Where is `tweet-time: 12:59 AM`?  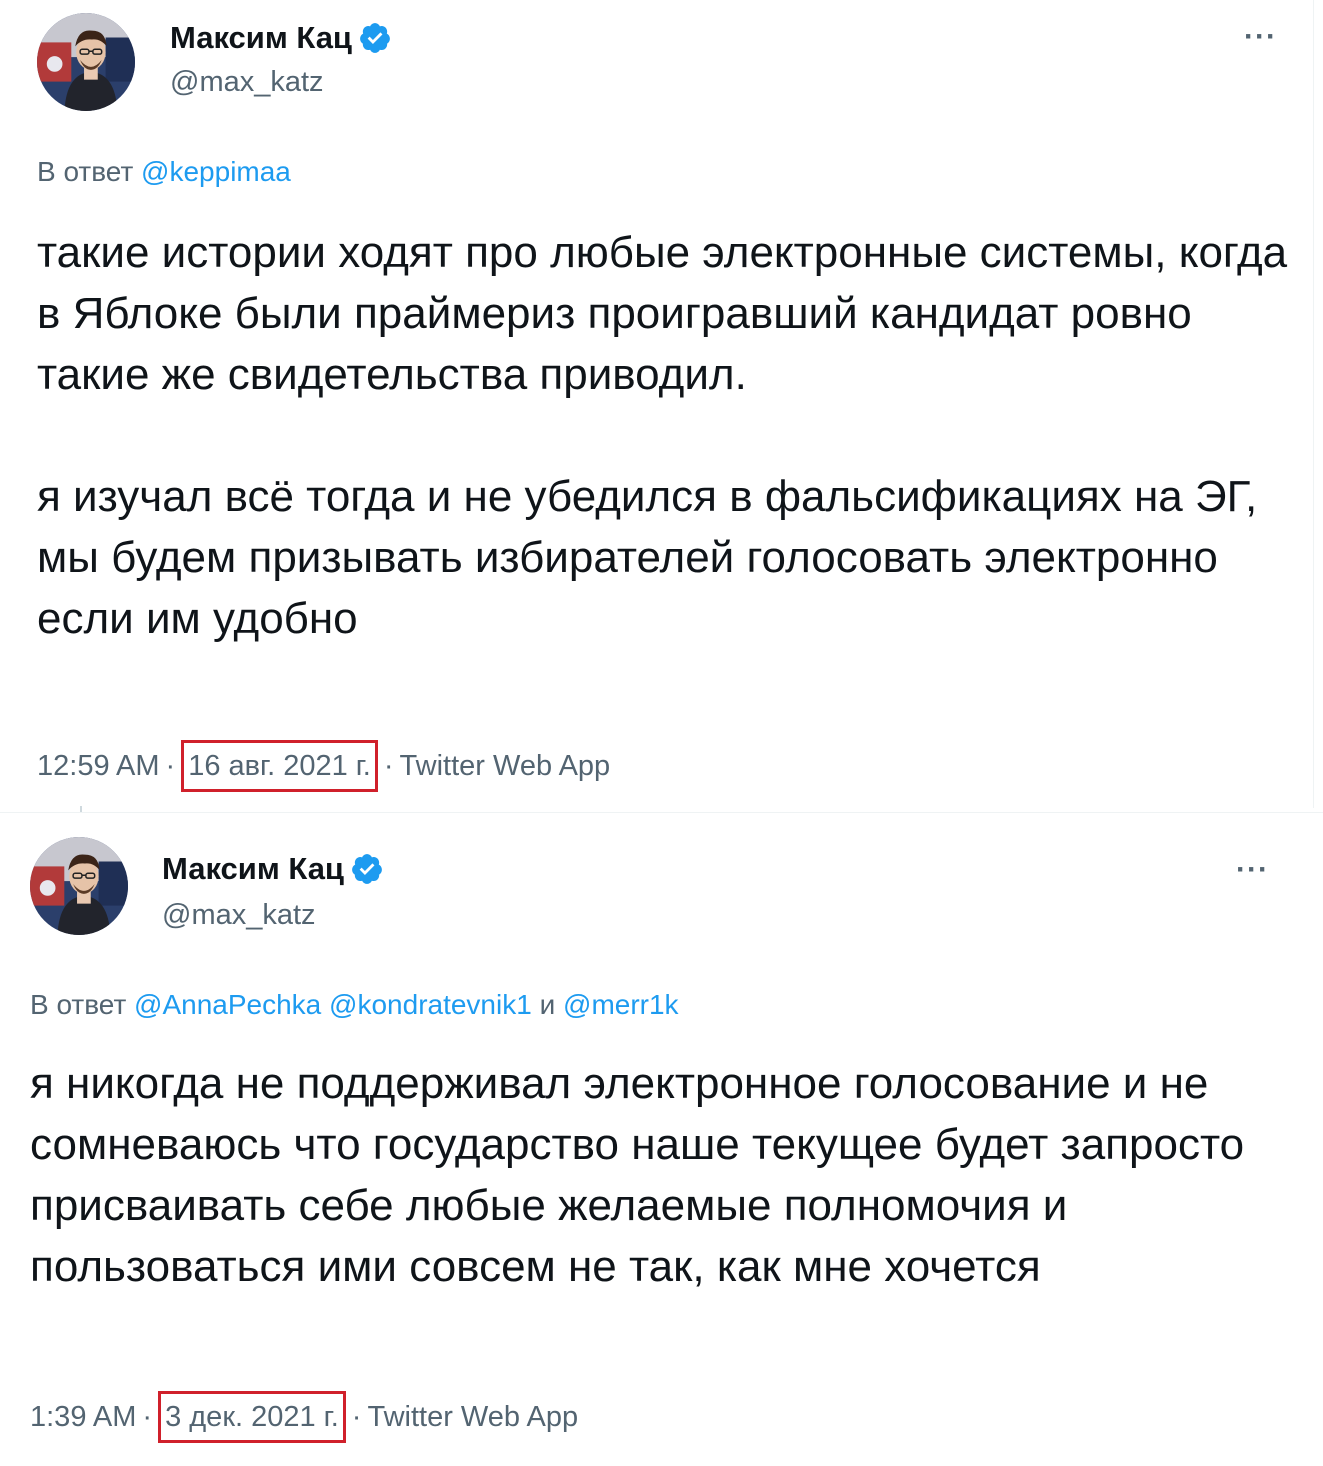 tweet-time: 12:59 AM is located at coordinates (98, 766).